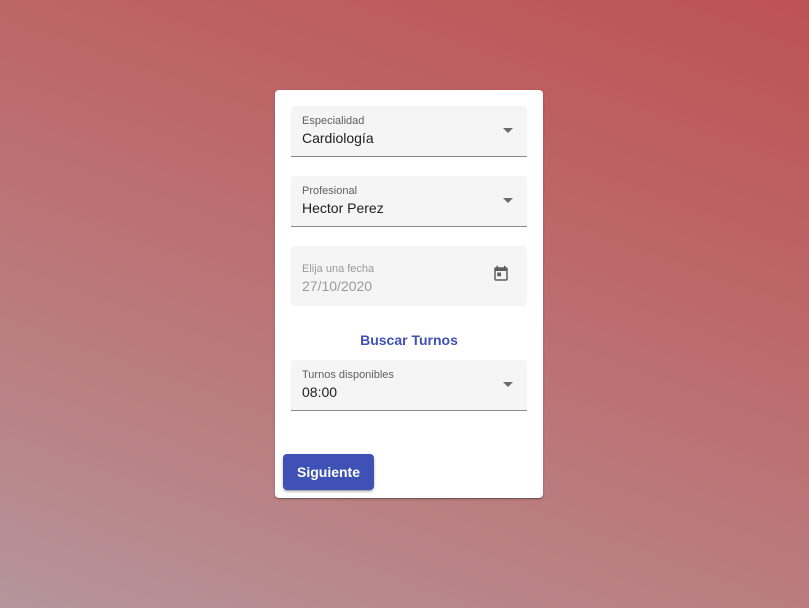 This screenshot has width=809, height=608. Describe the element at coordinates (333, 121) in the screenshot. I see `specialty-label: Especialidad` at that location.